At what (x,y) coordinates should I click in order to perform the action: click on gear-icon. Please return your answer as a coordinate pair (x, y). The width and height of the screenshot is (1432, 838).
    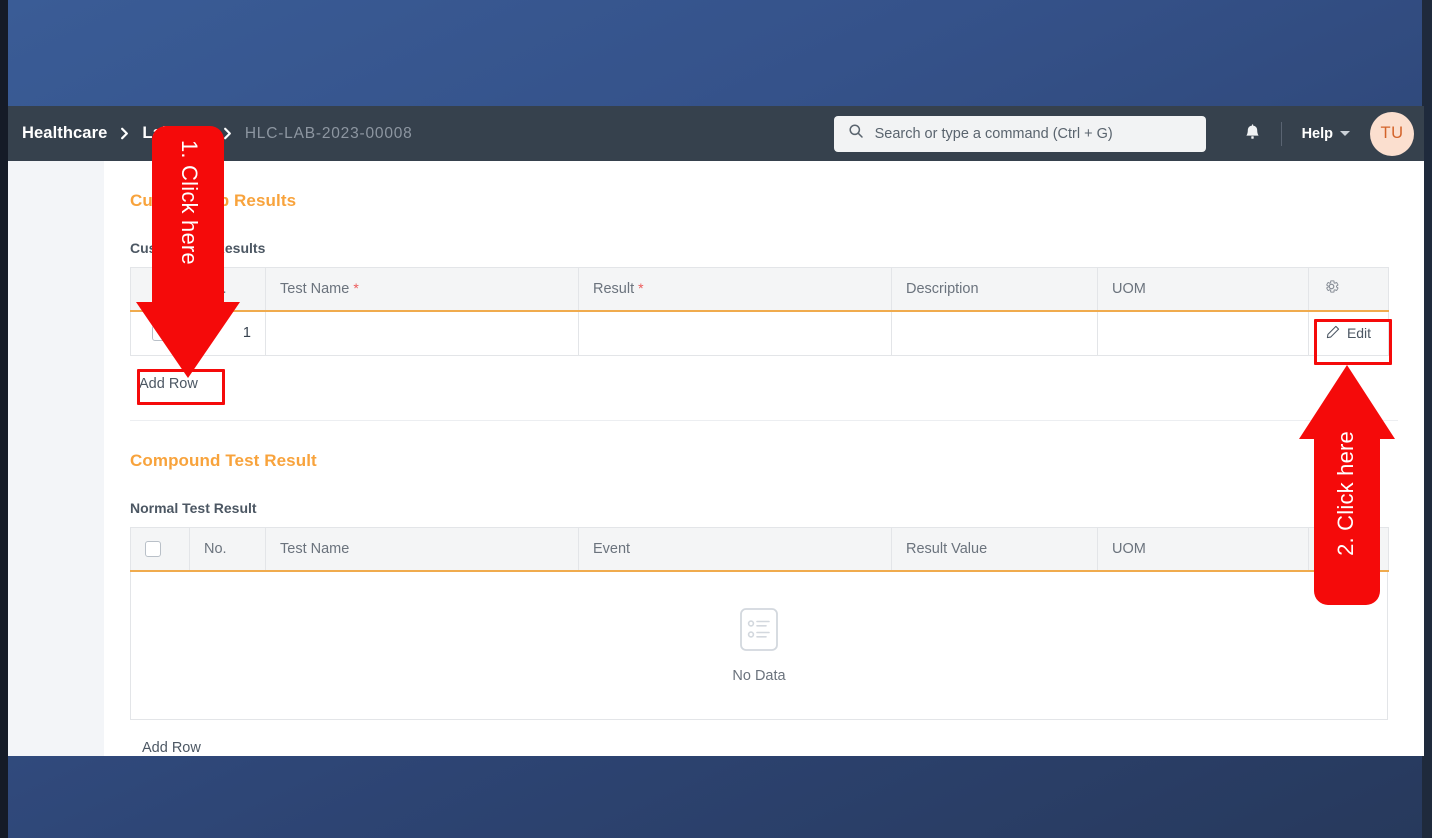
    Looking at the image, I should click on (1331, 288).